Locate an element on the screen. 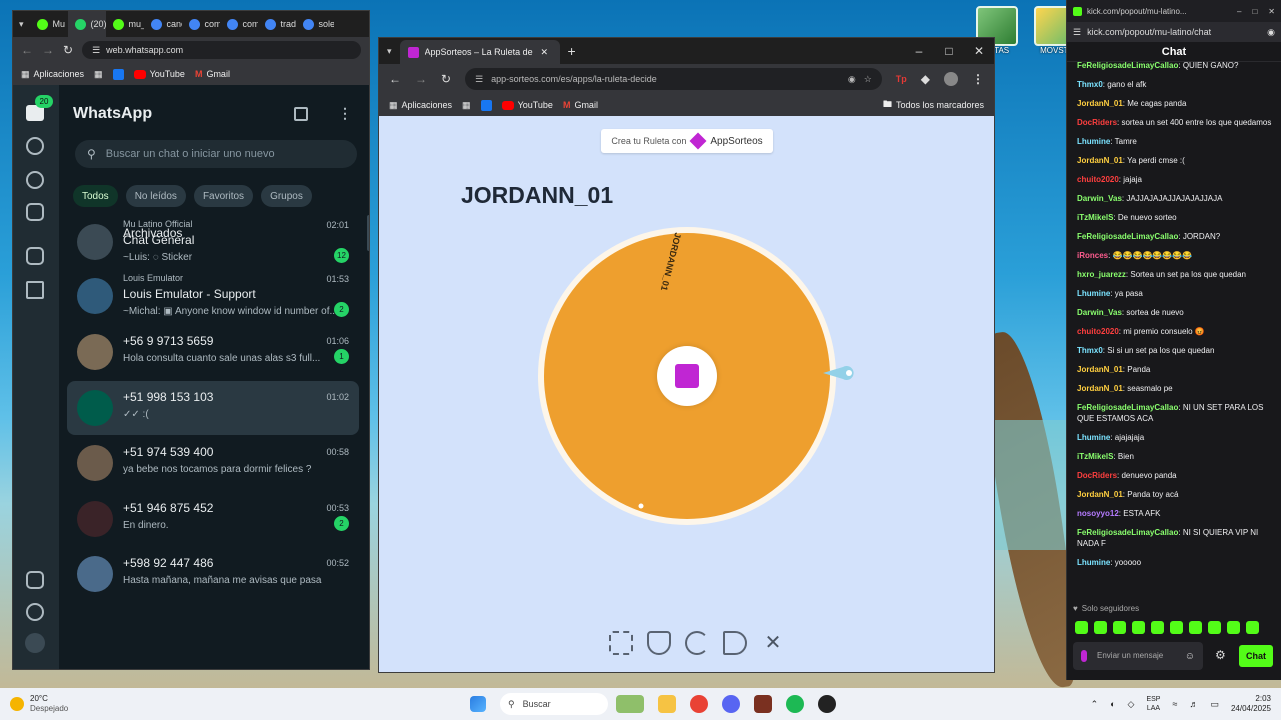 The height and width of the screenshot is (720, 1281). chat-username: Darwin_Vas is located at coordinates (1099, 312).